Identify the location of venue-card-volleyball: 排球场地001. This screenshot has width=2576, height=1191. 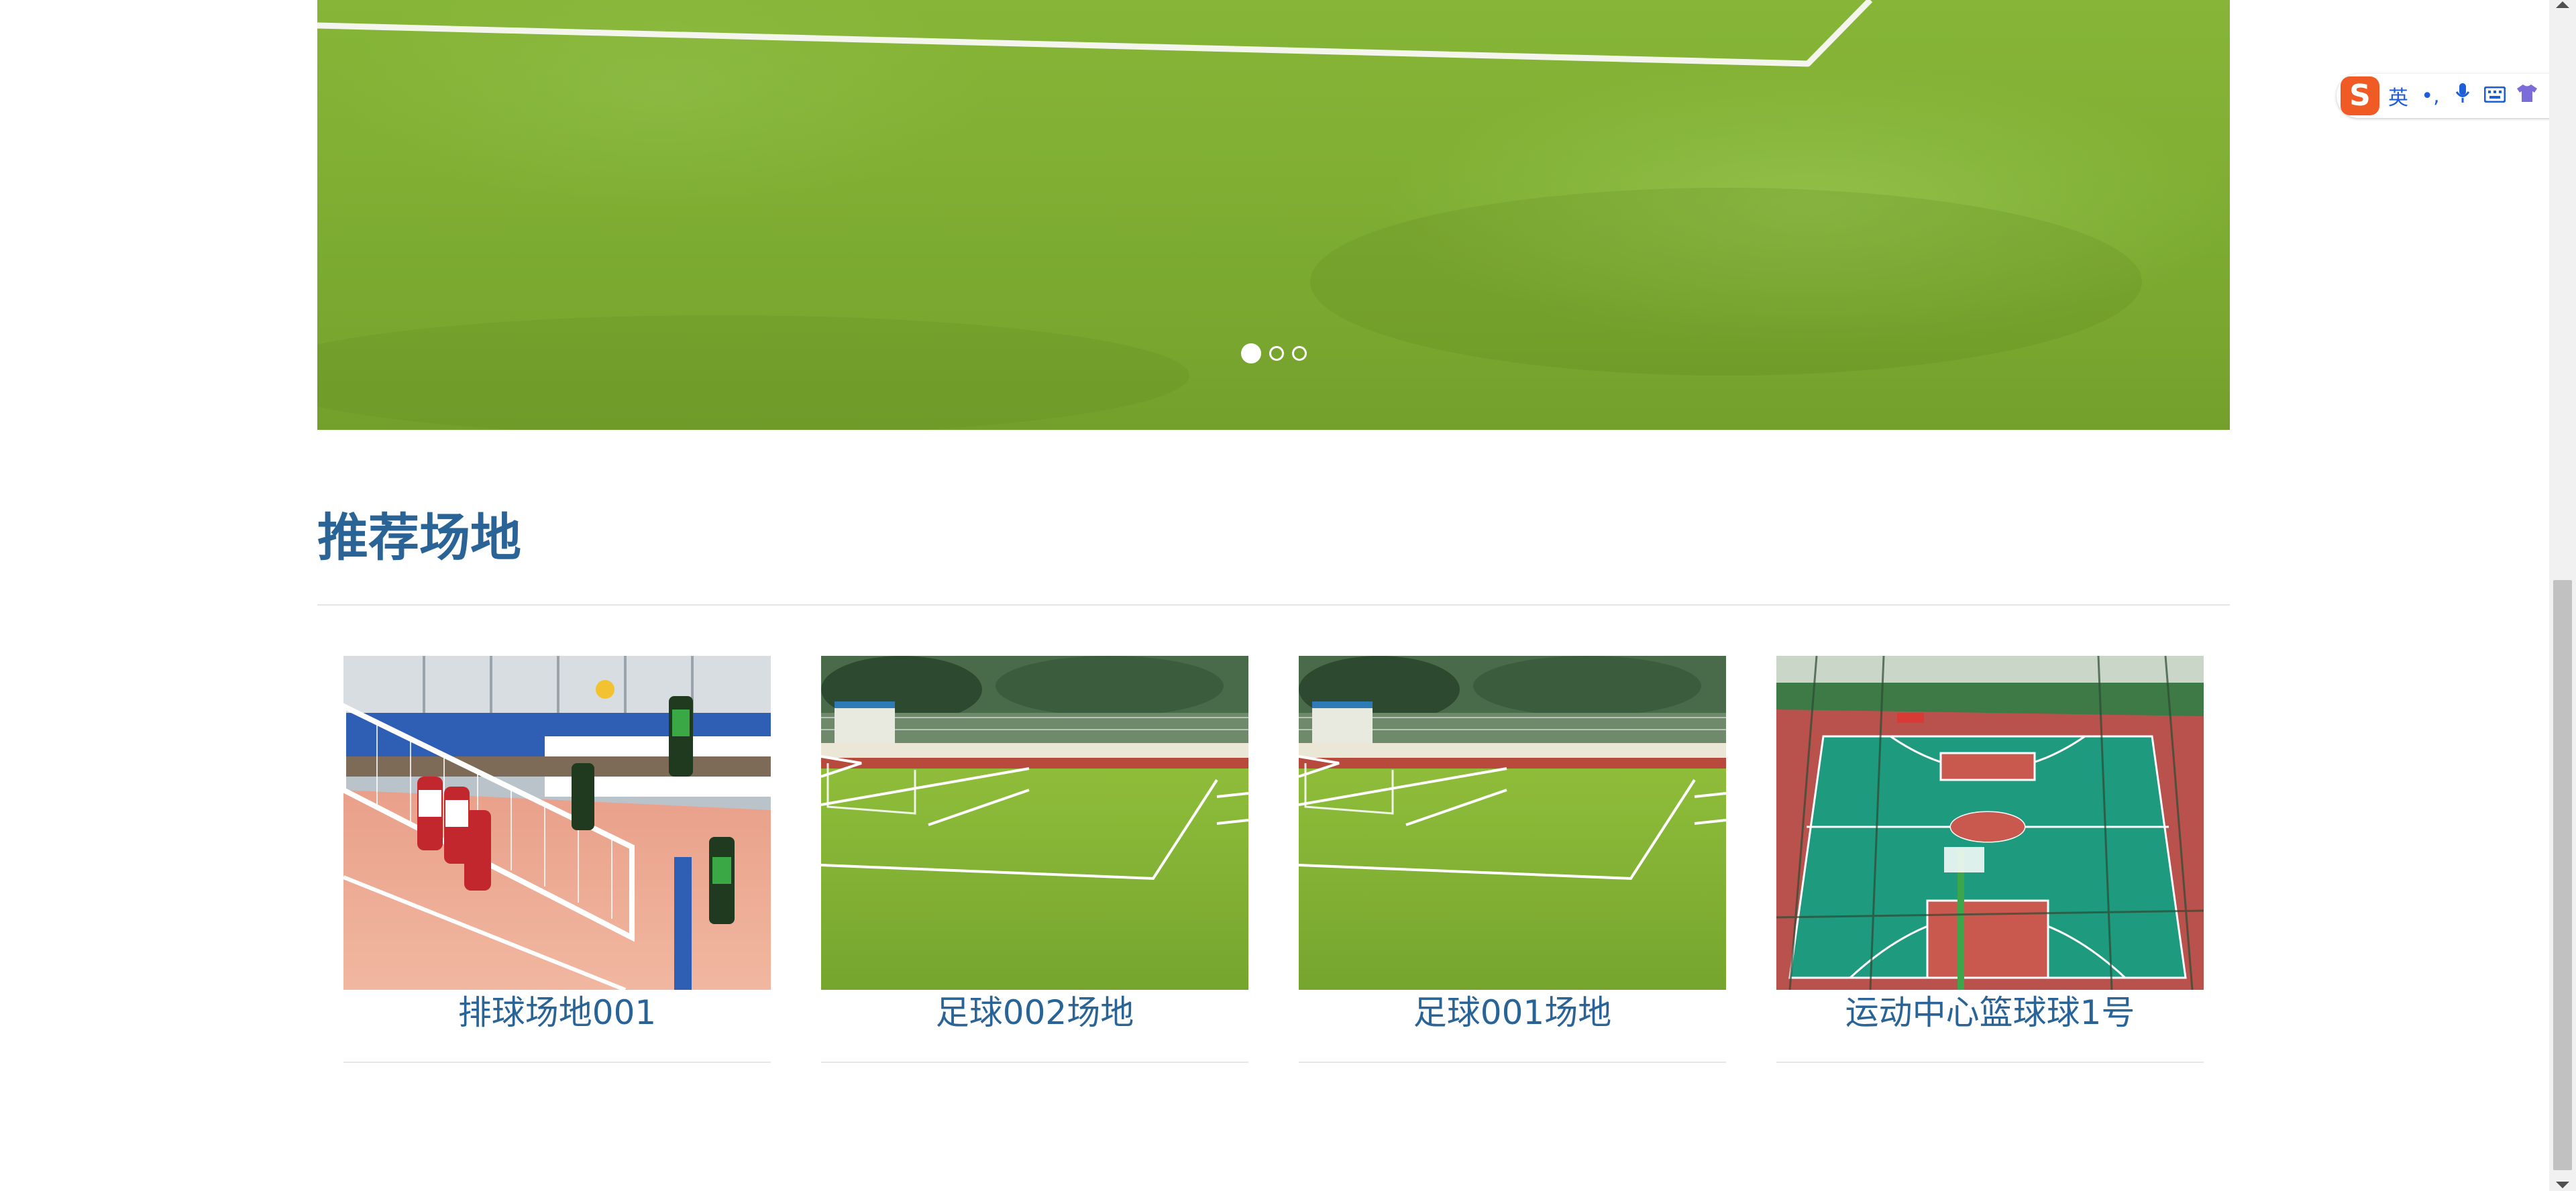
(557, 860).